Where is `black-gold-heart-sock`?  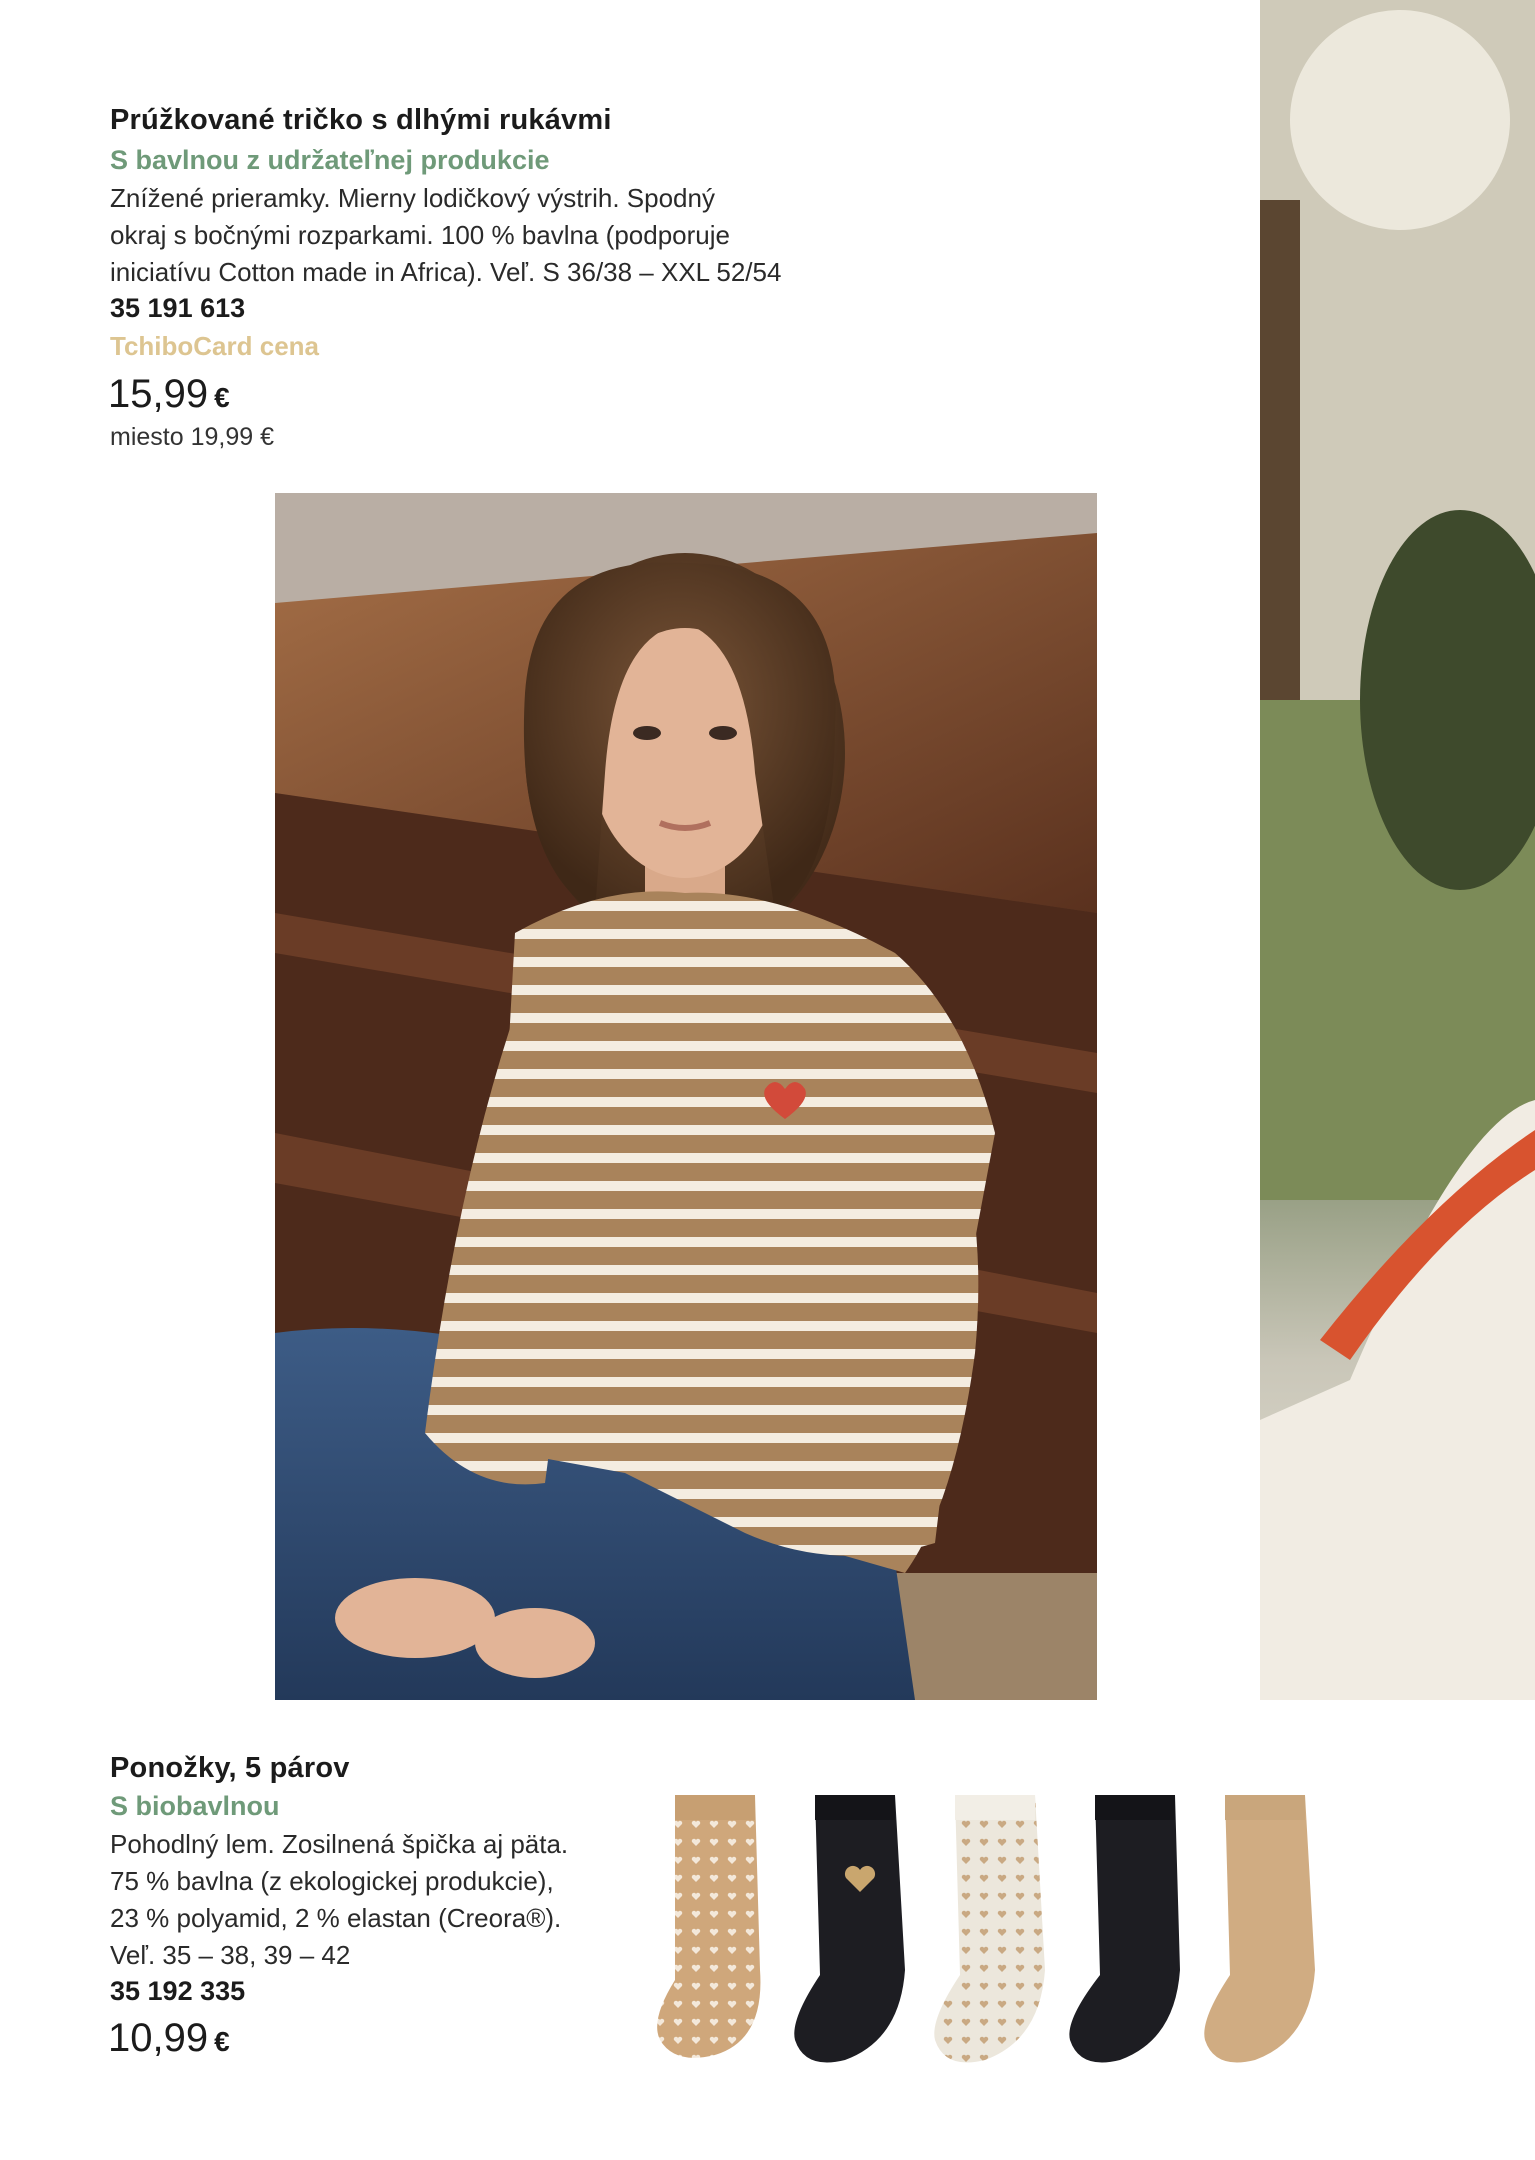
black-gold-heart-sock is located at coordinates (849, 1929).